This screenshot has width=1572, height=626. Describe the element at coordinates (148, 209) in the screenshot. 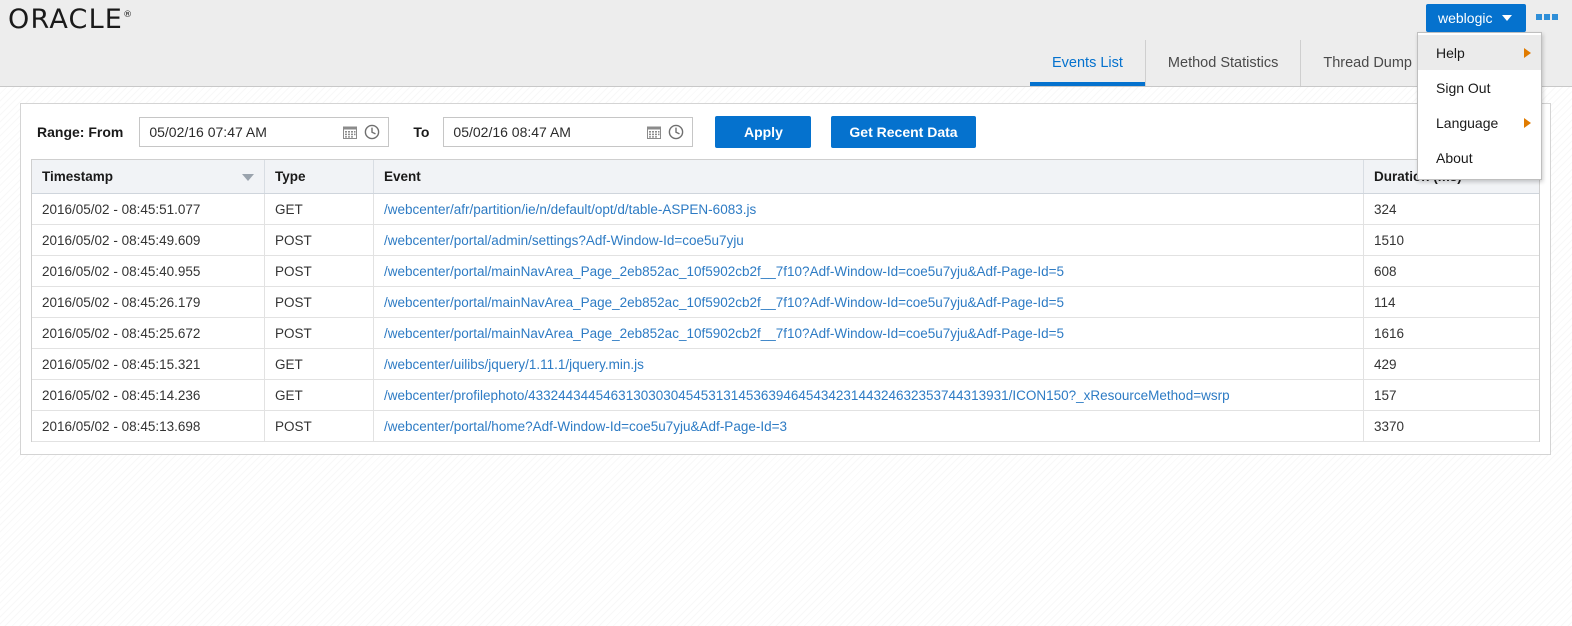

I see `cell-timestamp: 2016/05/02 - 08:45:51.077` at that location.